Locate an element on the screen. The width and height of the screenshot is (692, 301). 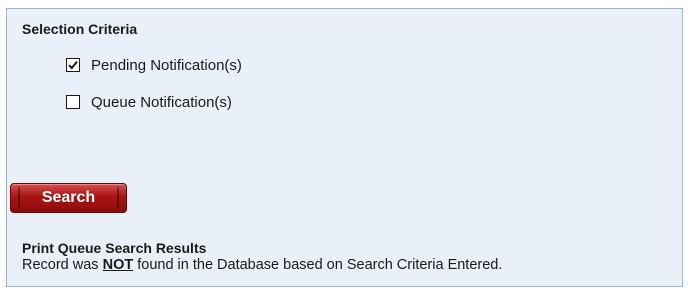
results-title: Print Queue Search Results is located at coordinates (114, 248).